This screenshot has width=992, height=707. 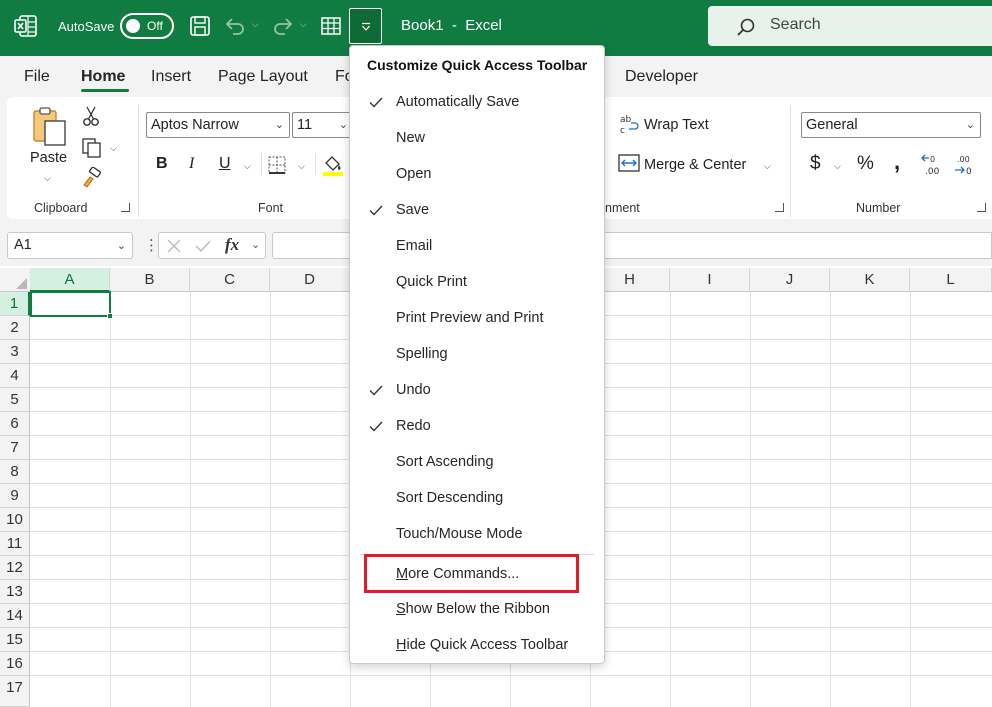 What do you see at coordinates (981, 207) in the screenshot?
I see `number-launcher-icon` at bounding box center [981, 207].